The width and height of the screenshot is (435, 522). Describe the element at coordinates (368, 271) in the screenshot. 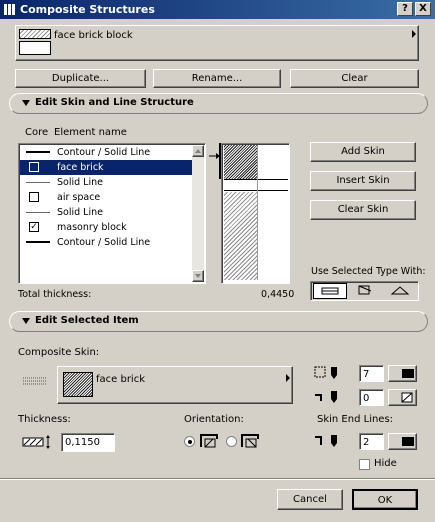

I see `use-selected-type-label: Use Selected Type With:` at that location.